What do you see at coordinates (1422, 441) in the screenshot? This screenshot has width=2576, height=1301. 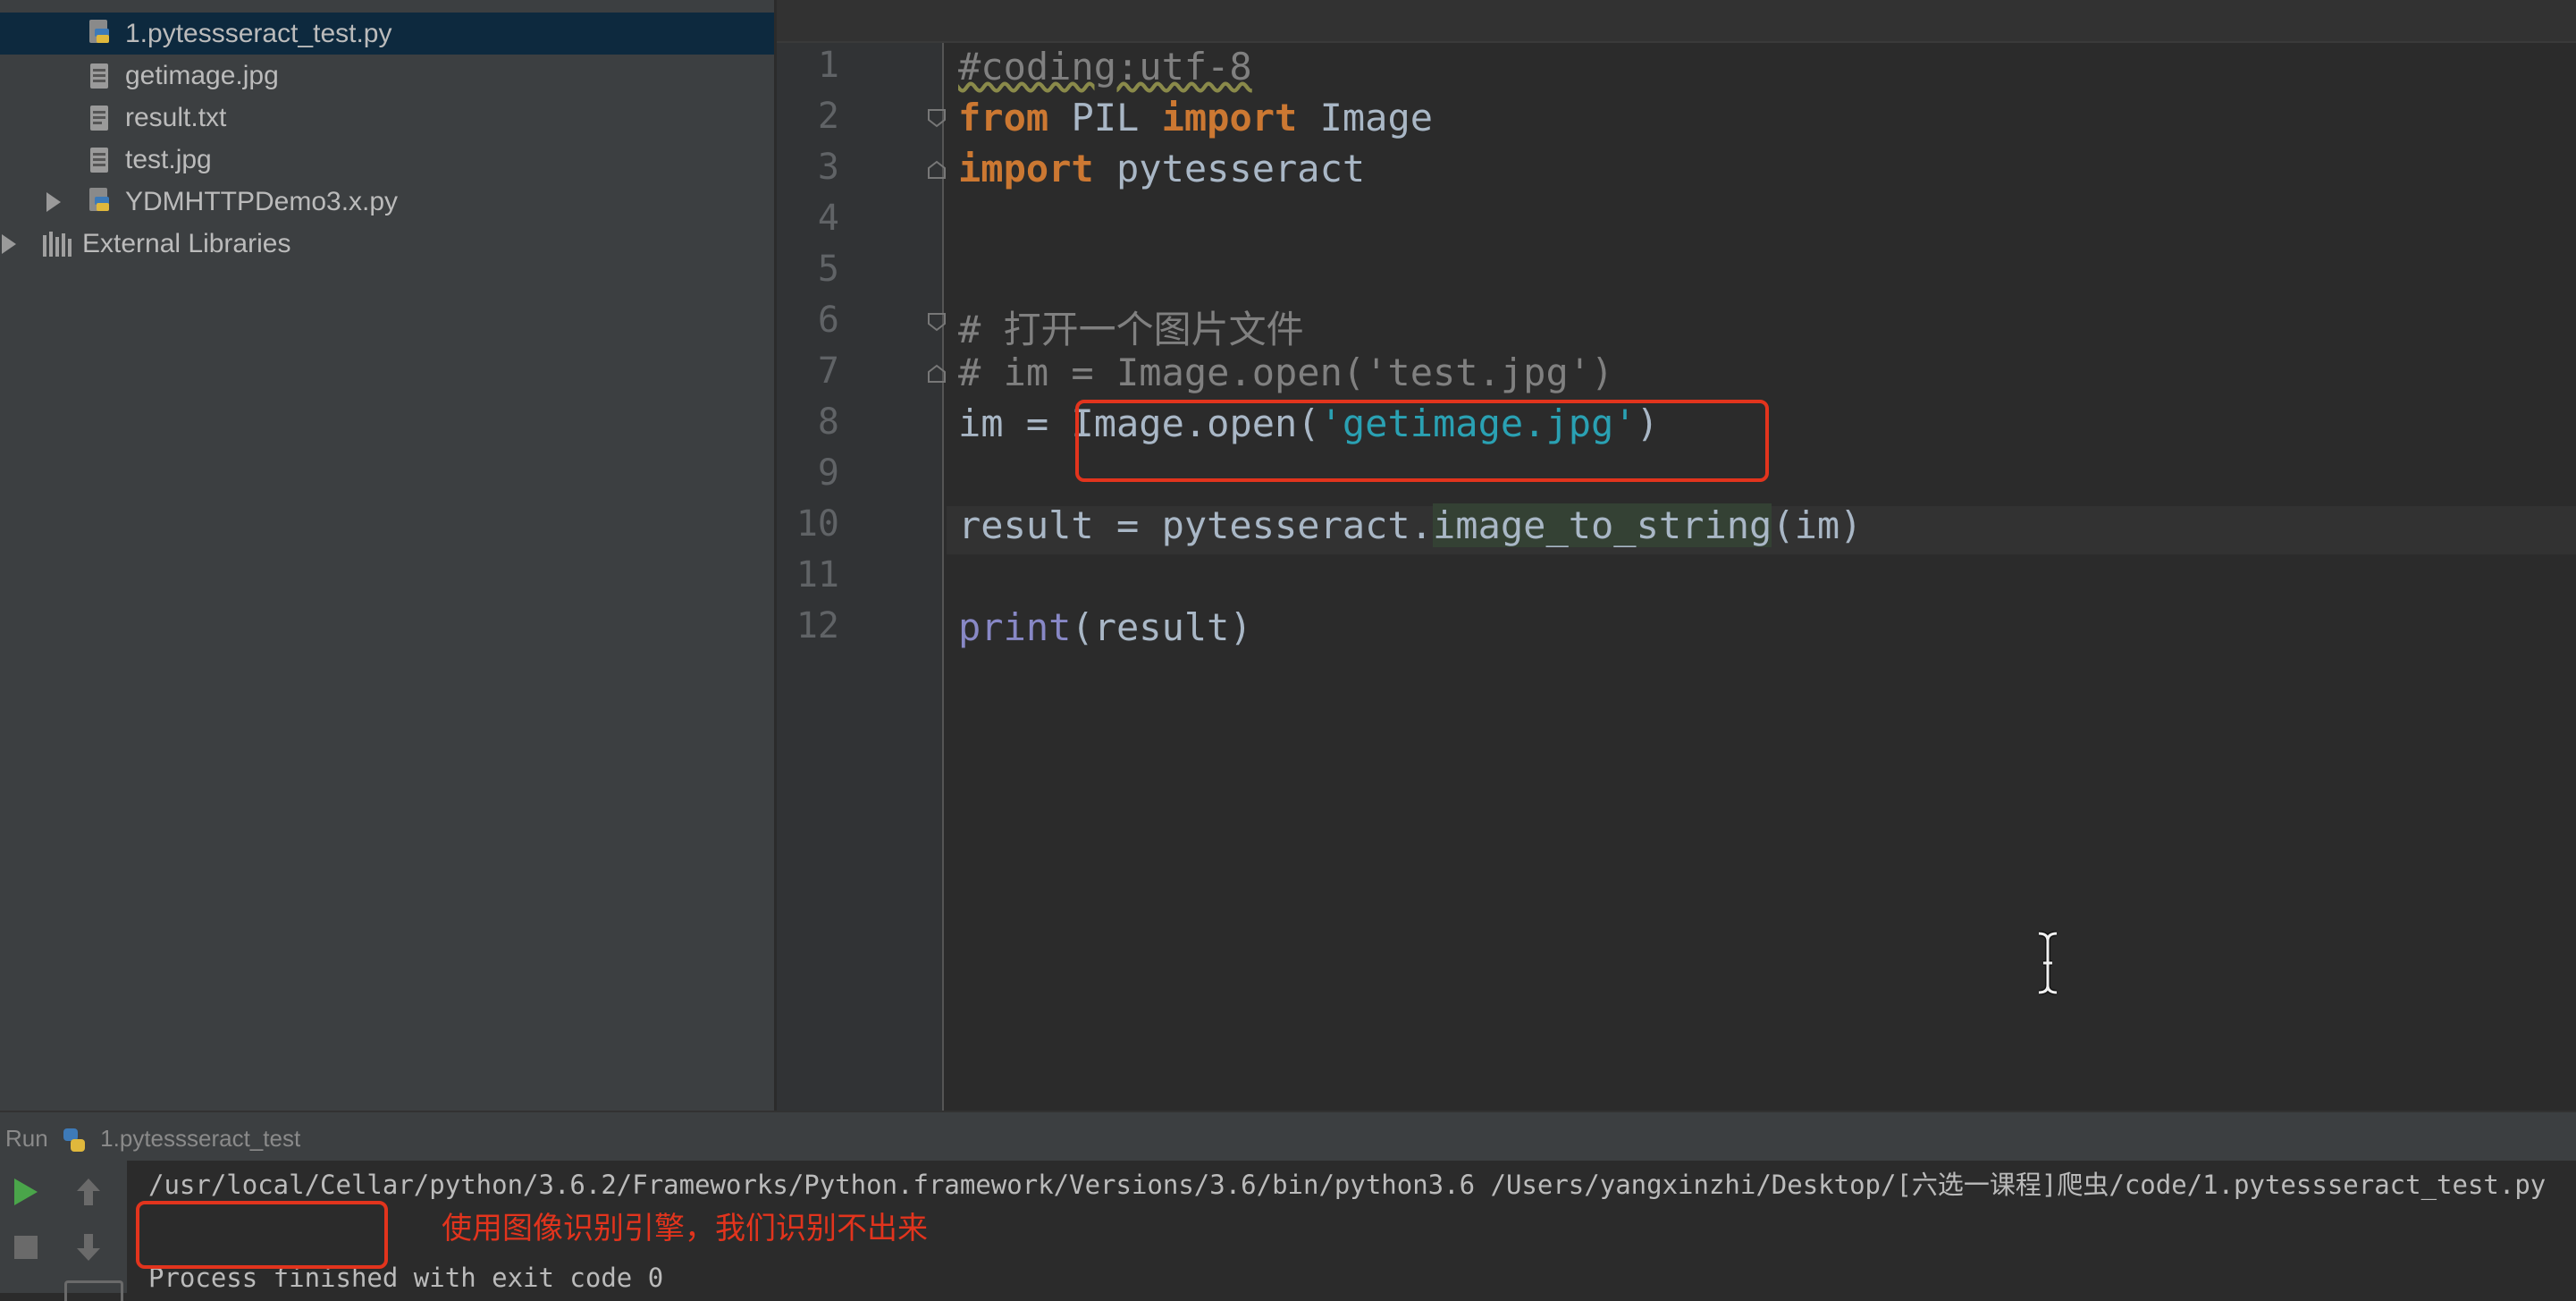 I see `annotation-highlight-box` at bounding box center [1422, 441].